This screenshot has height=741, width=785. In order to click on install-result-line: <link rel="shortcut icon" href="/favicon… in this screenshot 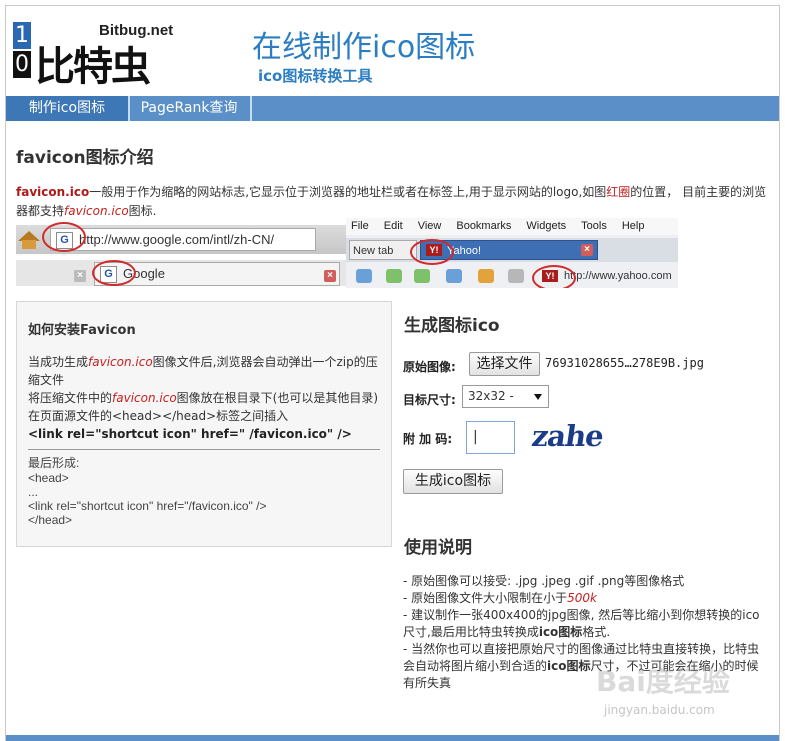, I will do `click(147, 506)`.